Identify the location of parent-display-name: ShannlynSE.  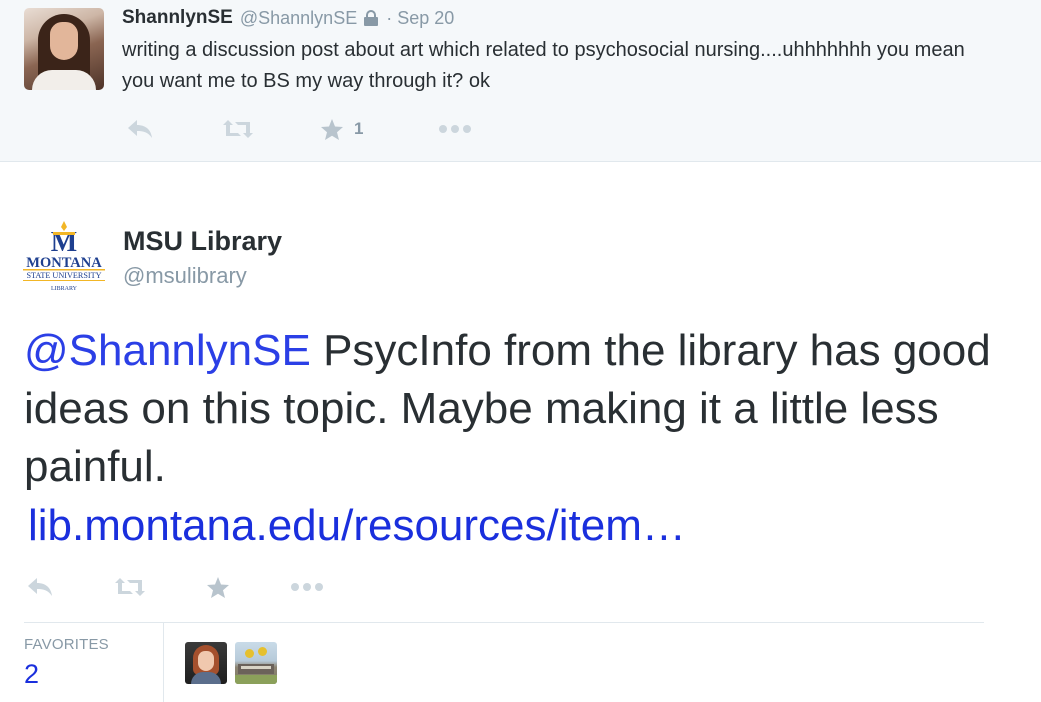
(177, 18).